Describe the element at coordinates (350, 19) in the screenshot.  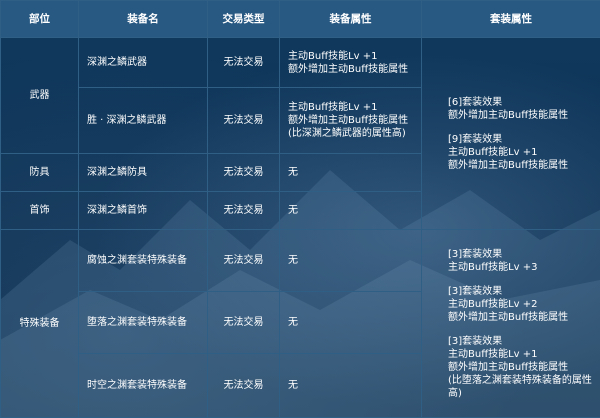
I see `header-equipment-attr: 装备属性` at that location.